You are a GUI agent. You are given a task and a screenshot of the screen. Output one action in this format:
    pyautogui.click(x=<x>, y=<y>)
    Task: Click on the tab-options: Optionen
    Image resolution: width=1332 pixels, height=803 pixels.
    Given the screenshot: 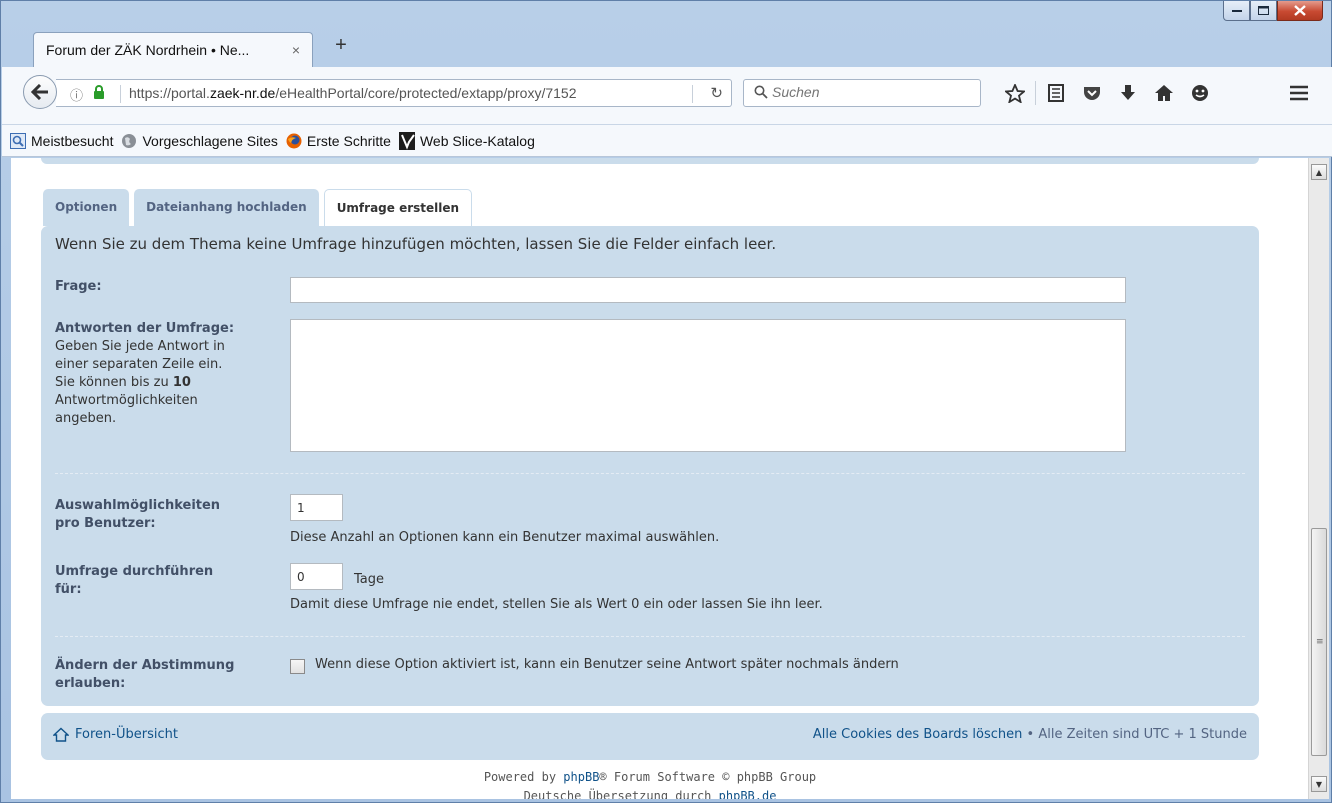 What is the action you would take?
    pyautogui.click(x=86, y=207)
    